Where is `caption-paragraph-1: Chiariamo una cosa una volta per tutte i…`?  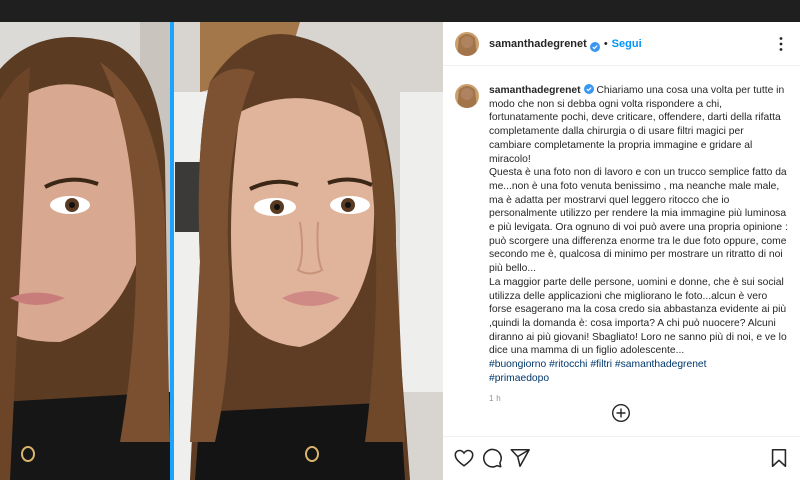
caption-paragraph-1: Chiariamo una cosa una volta per tutte i… is located at coordinates (638, 125).